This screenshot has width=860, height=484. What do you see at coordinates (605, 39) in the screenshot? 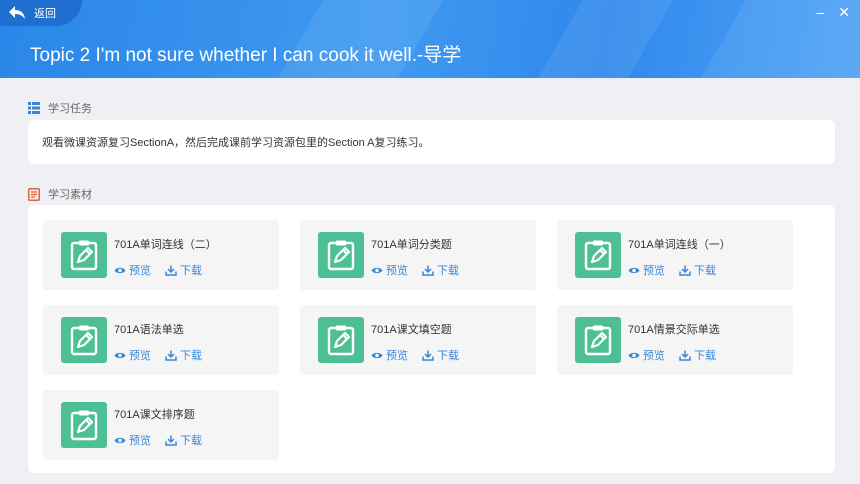
I see `header-decoration` at bounding box center [605, 39].